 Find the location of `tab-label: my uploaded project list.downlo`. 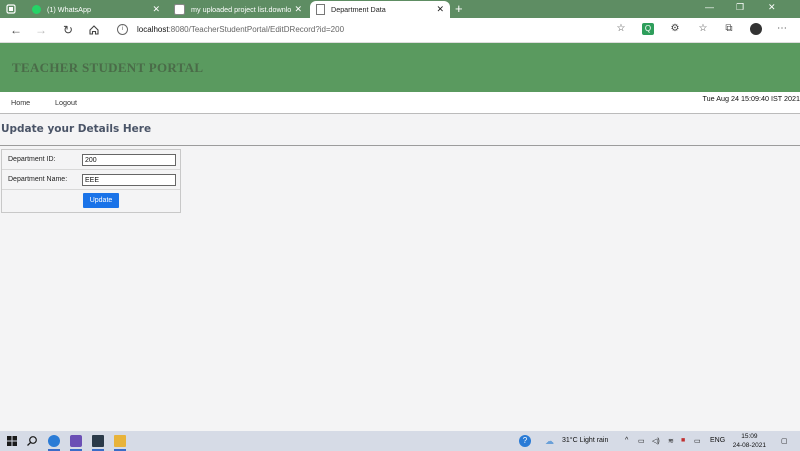

tab-label: my uploaded project list.downlo is located at coordinates (241, 9).